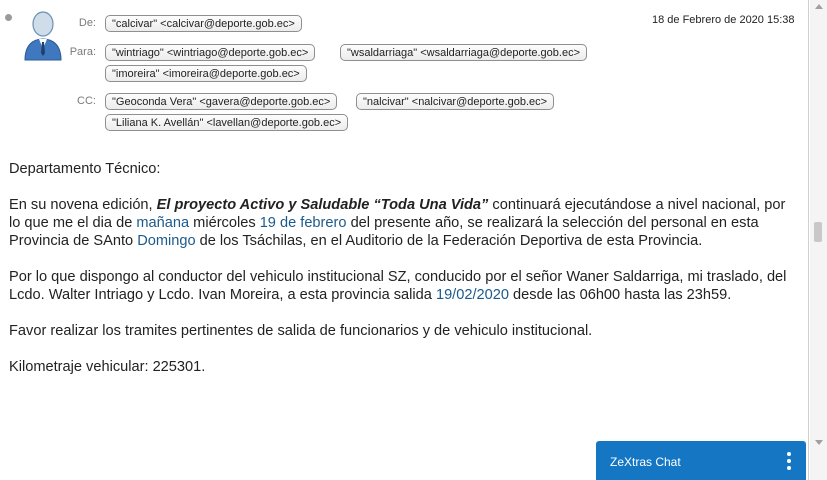 This screenshot has width=827, height=480. I want to click on paragraph-4: Kilometraje vehicular: 225301., so click(107, 367).